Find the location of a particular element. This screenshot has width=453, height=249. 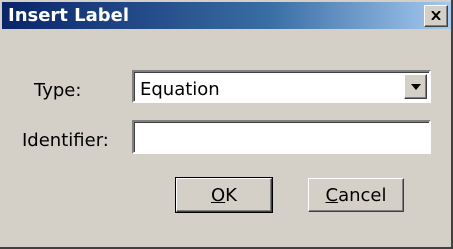

type-dropdown-button is located at coordinates (415, 86).